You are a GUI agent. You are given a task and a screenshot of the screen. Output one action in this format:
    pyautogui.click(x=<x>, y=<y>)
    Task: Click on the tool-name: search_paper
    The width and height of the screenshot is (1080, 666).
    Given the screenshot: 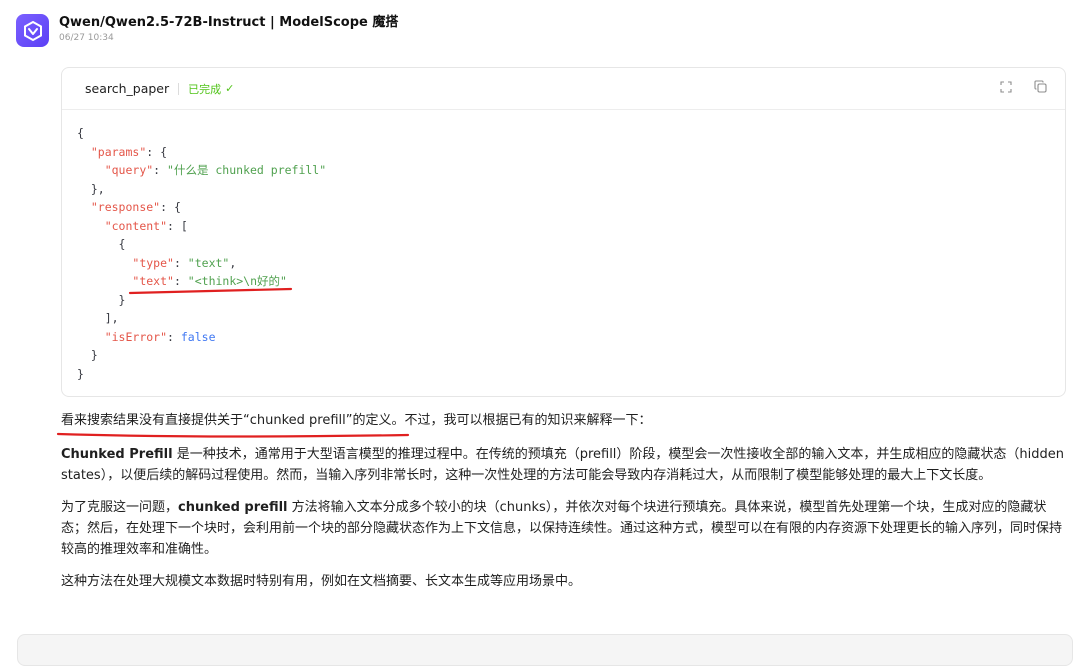 What is the action you would take?
    pyautogui.click(x=127, y=88)
    